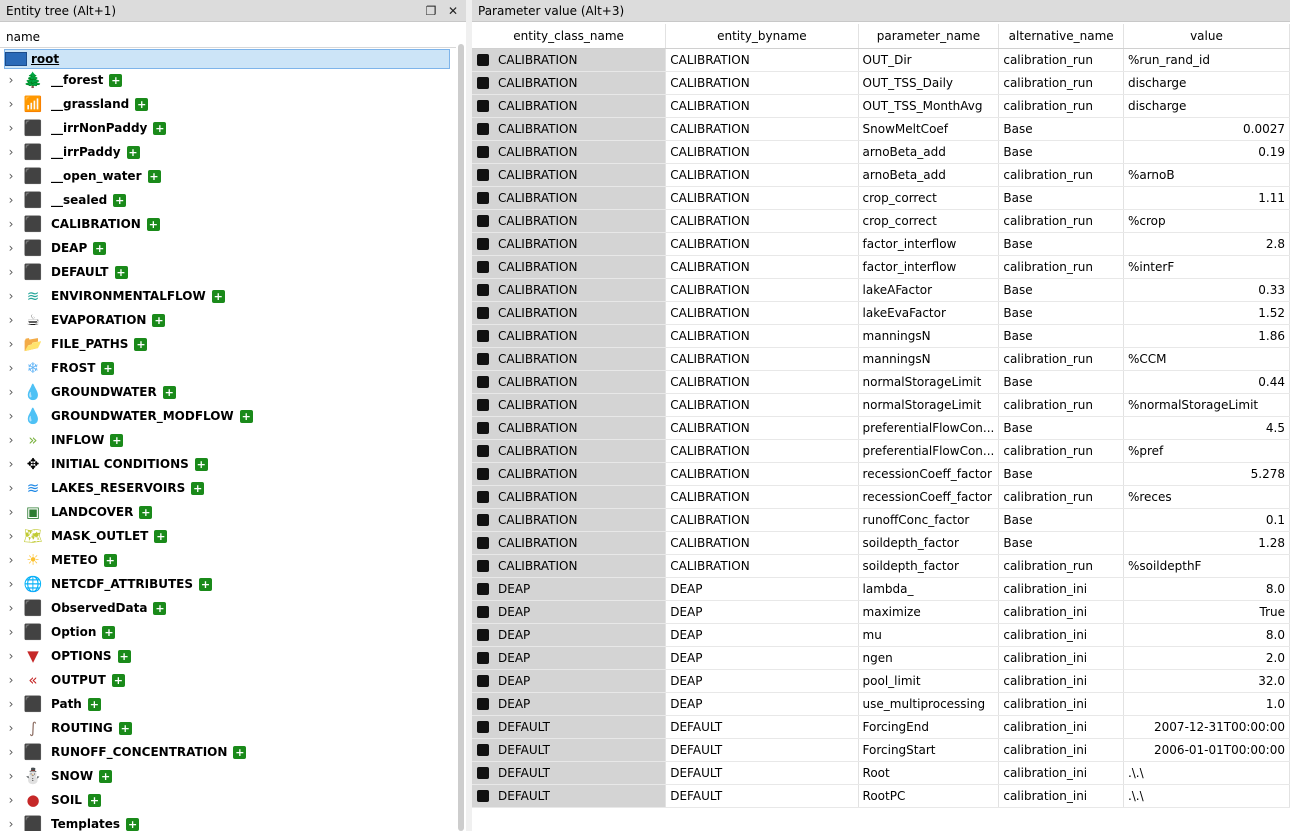 The width and height of the screenshot is (1290, 831). What do you see at coordinates (881, 658) in the screenshot?
I see `table-row: DEAP DEAP ngen calibration_ini 2.0` at bounding box center [881, 658].